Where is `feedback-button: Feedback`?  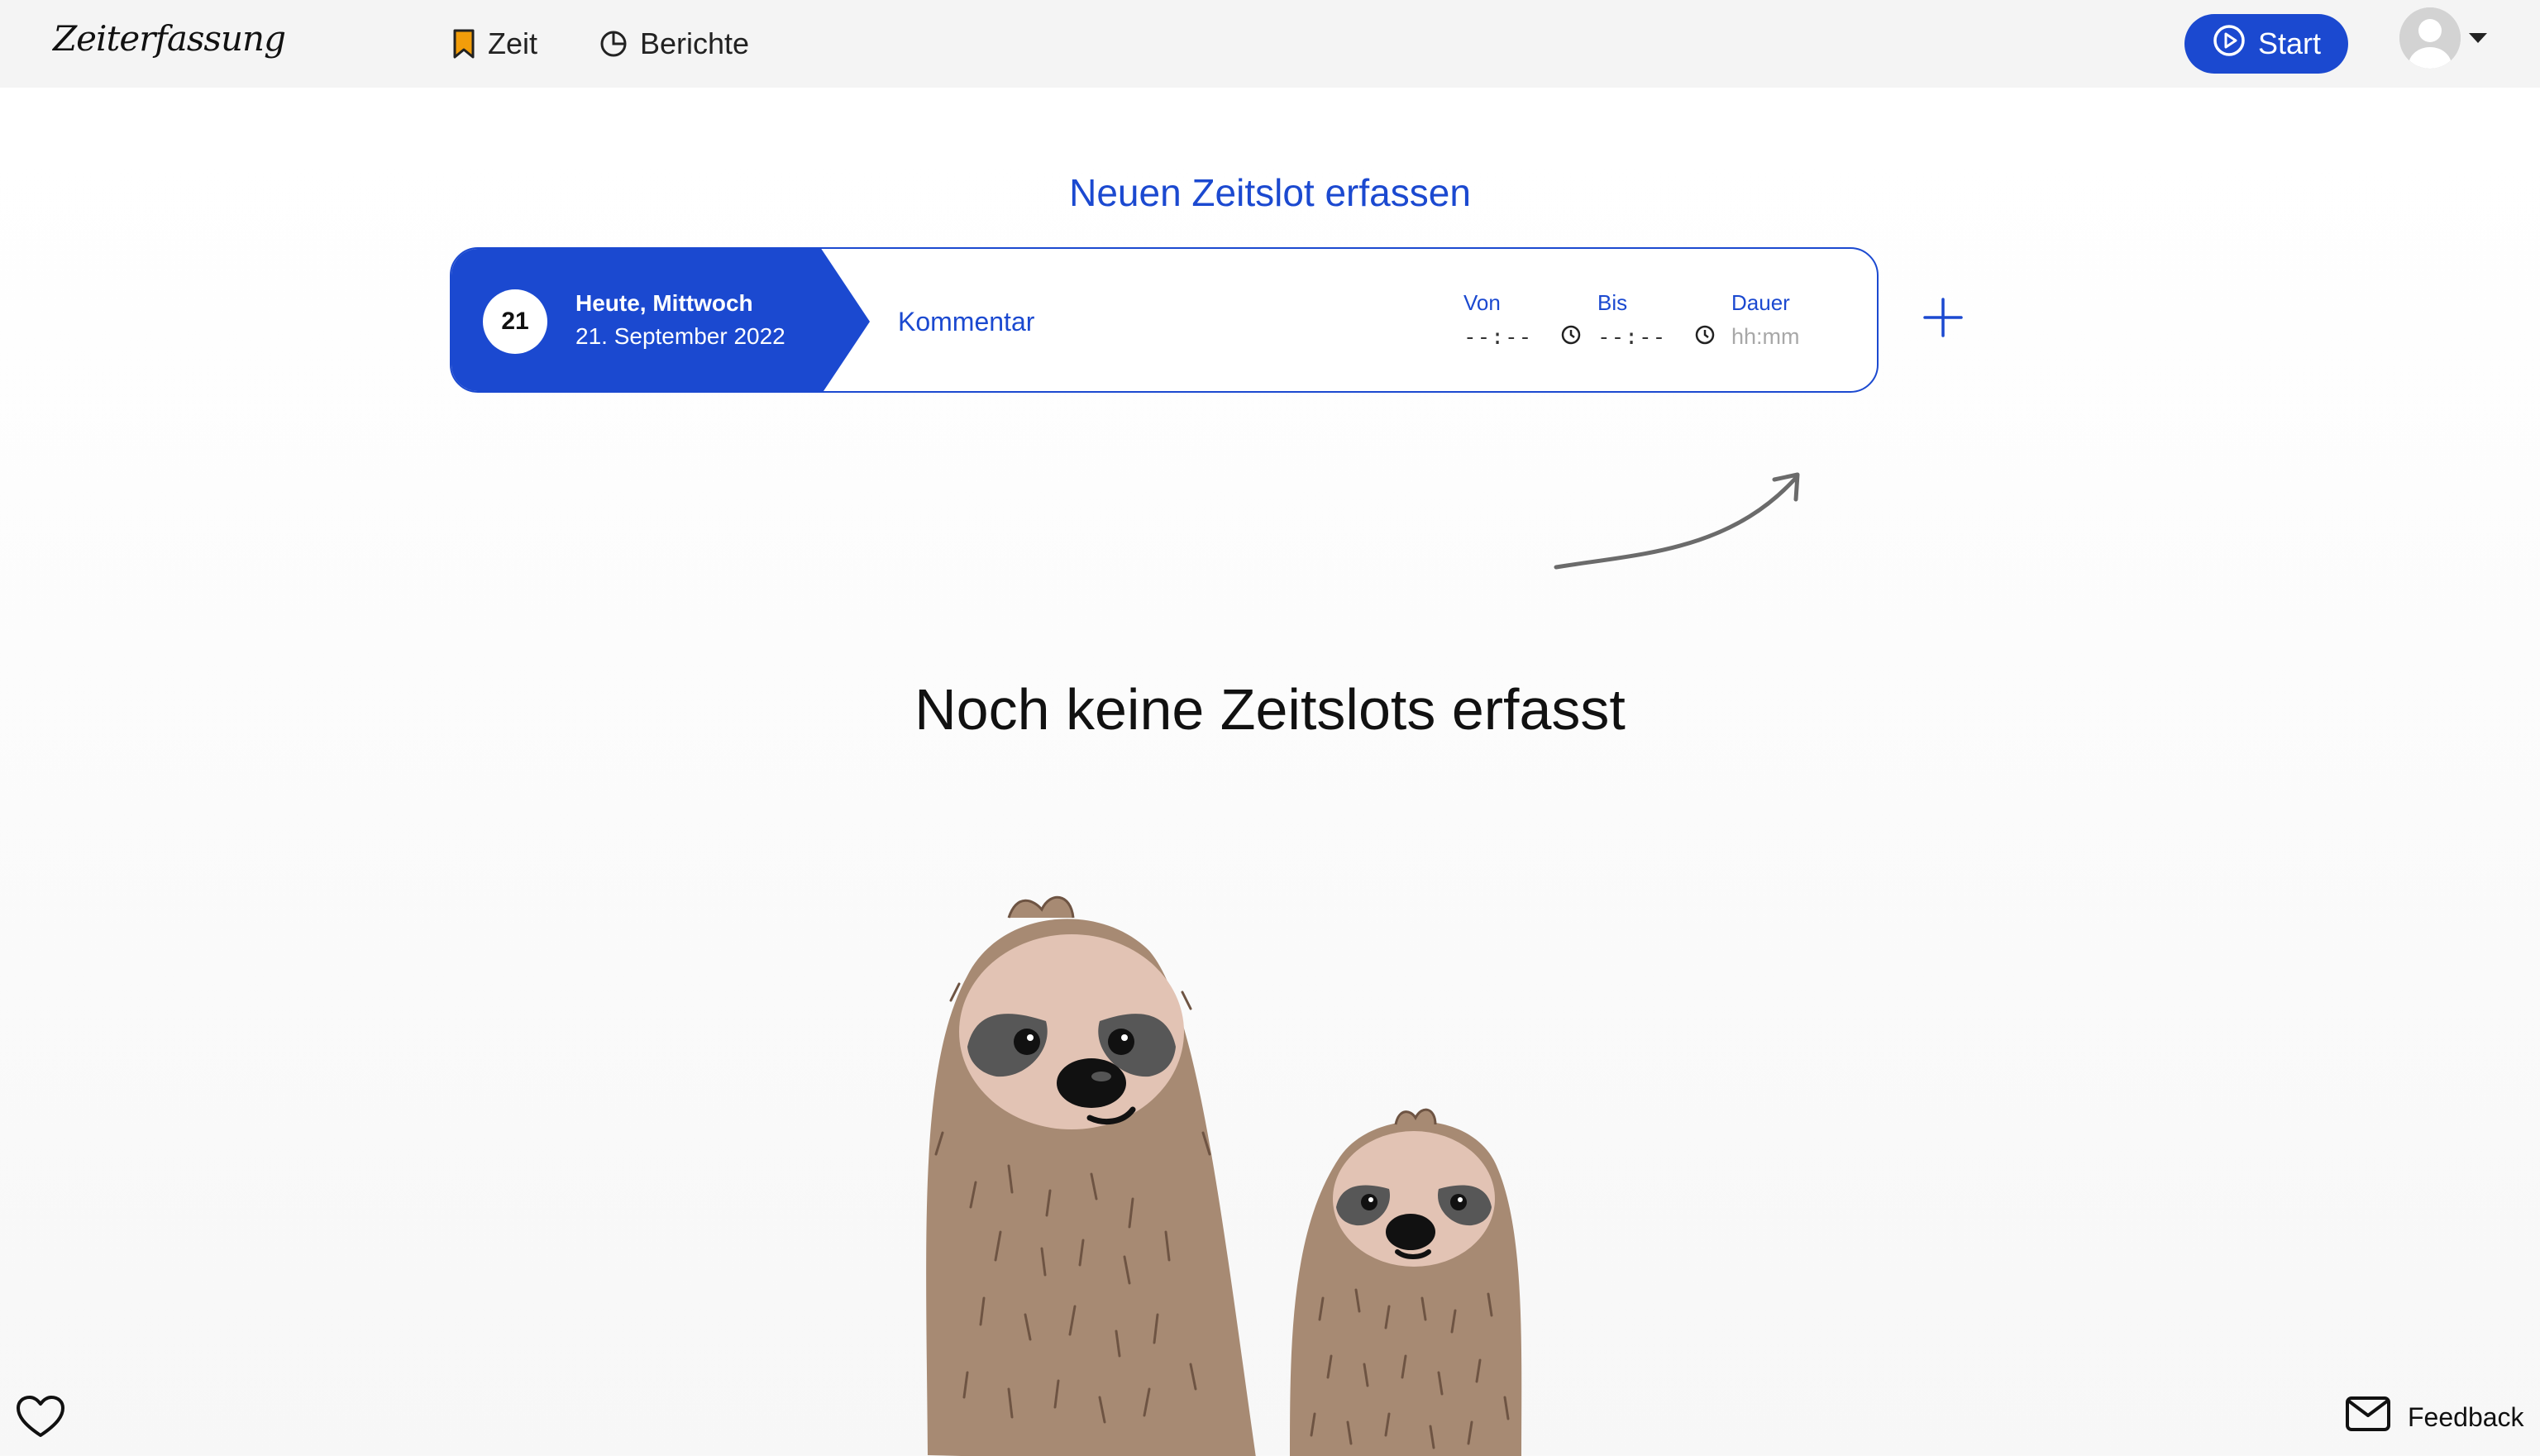
feedback-button: Feedback is located at coordinates (2434, 1417).